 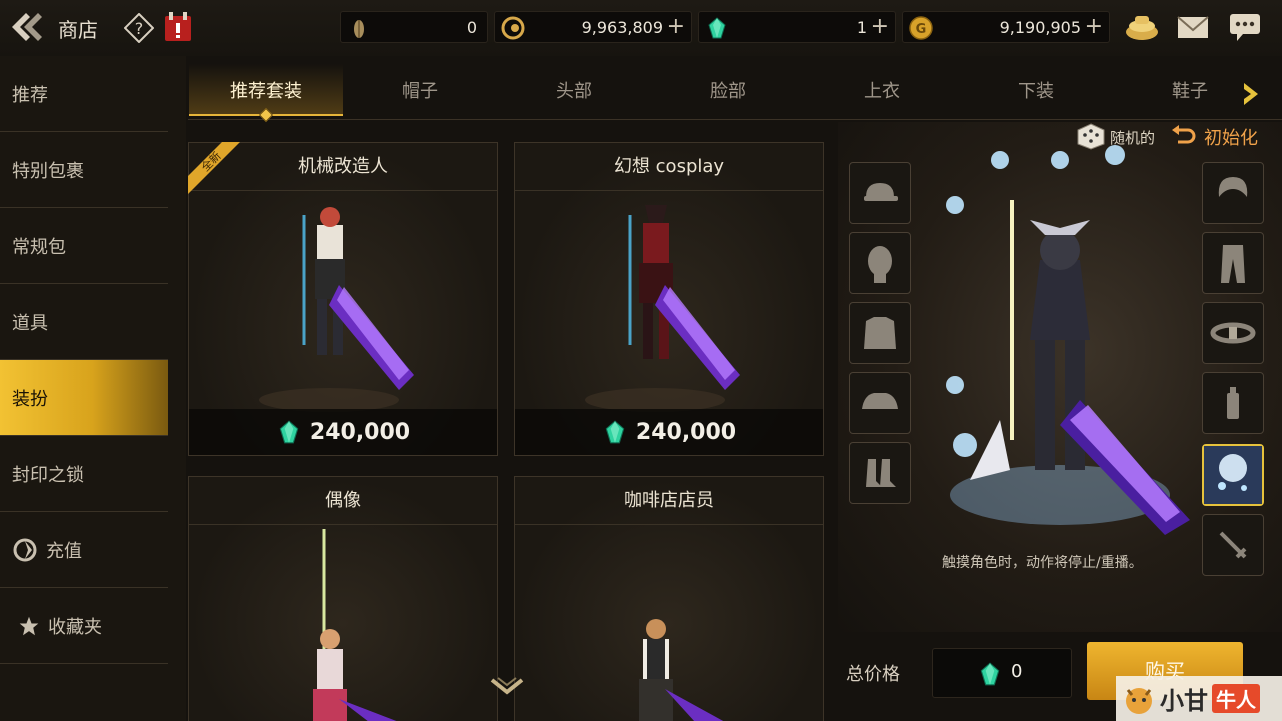 I want to click on reset-label: 初始化, so click(x=1231, y=137).